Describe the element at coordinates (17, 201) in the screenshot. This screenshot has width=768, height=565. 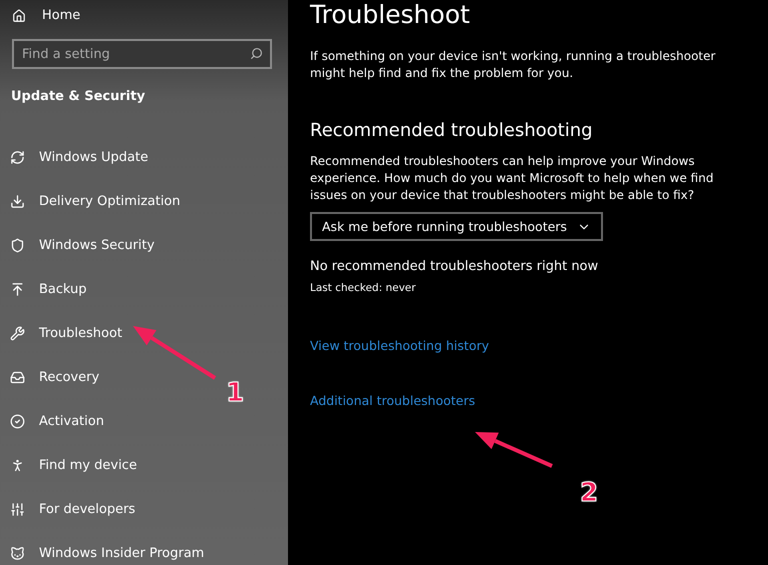
I see `download-icon` at that location.